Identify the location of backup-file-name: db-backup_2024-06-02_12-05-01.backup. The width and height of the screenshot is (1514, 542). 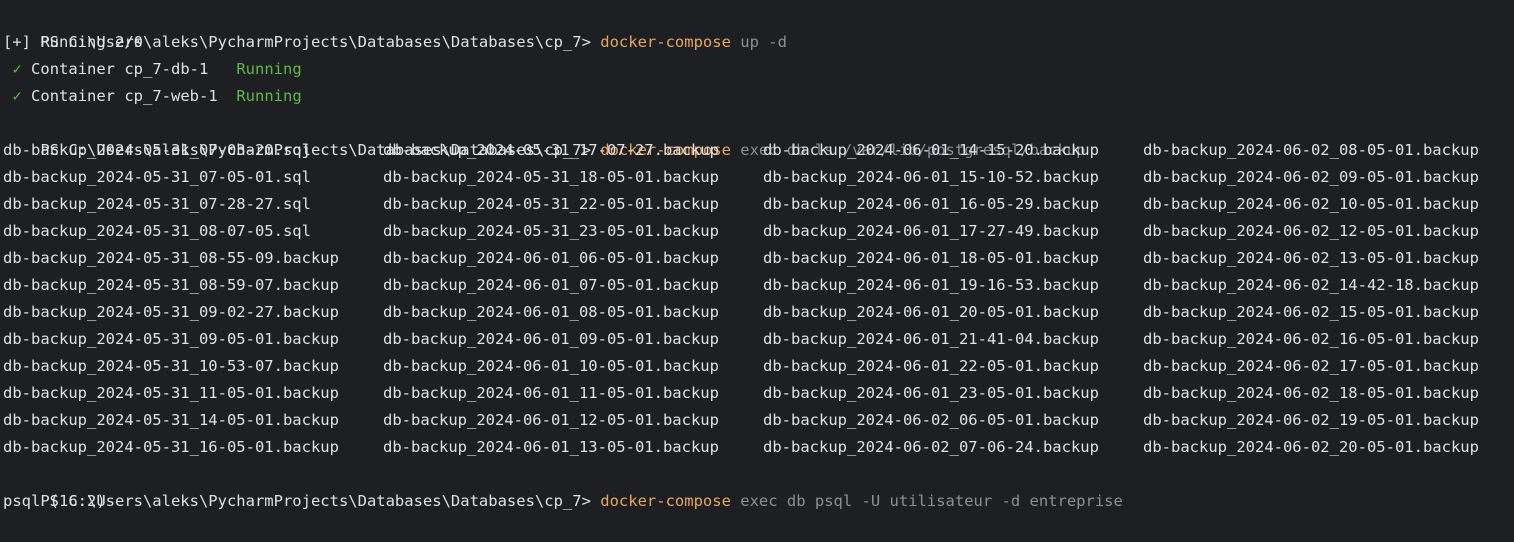
(1311, 231).